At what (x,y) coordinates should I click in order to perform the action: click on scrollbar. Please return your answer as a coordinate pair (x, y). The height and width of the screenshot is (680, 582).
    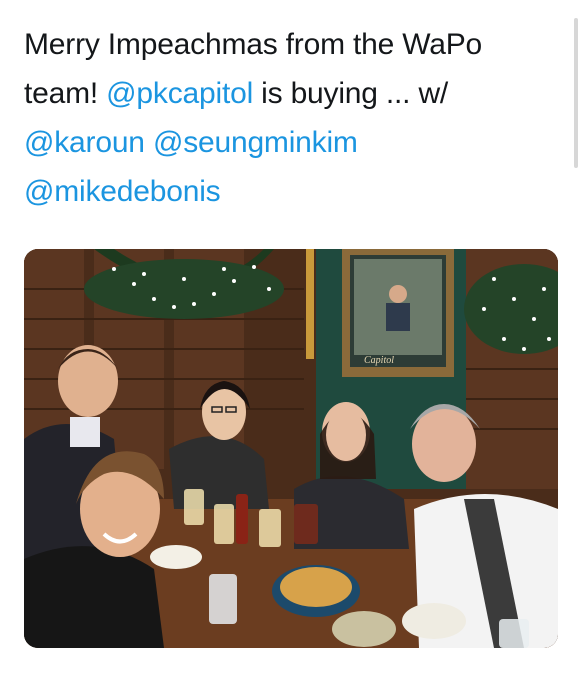
    Looking at the image, I should click on (576, 93).